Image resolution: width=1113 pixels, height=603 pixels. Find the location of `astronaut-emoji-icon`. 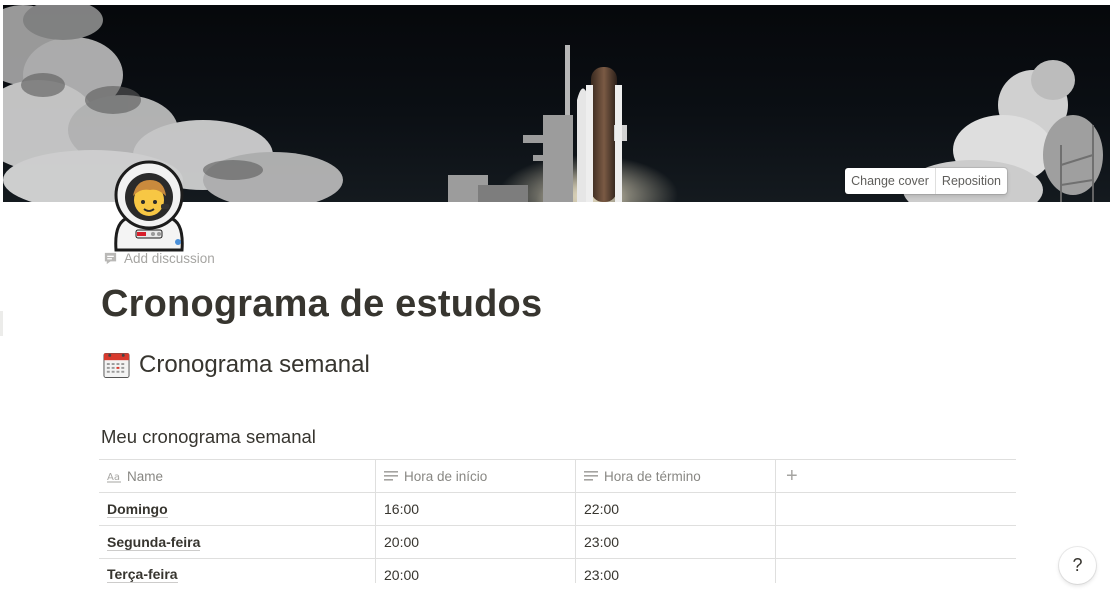

astronaut-emoji-icon is located at coordinates (149, 206).